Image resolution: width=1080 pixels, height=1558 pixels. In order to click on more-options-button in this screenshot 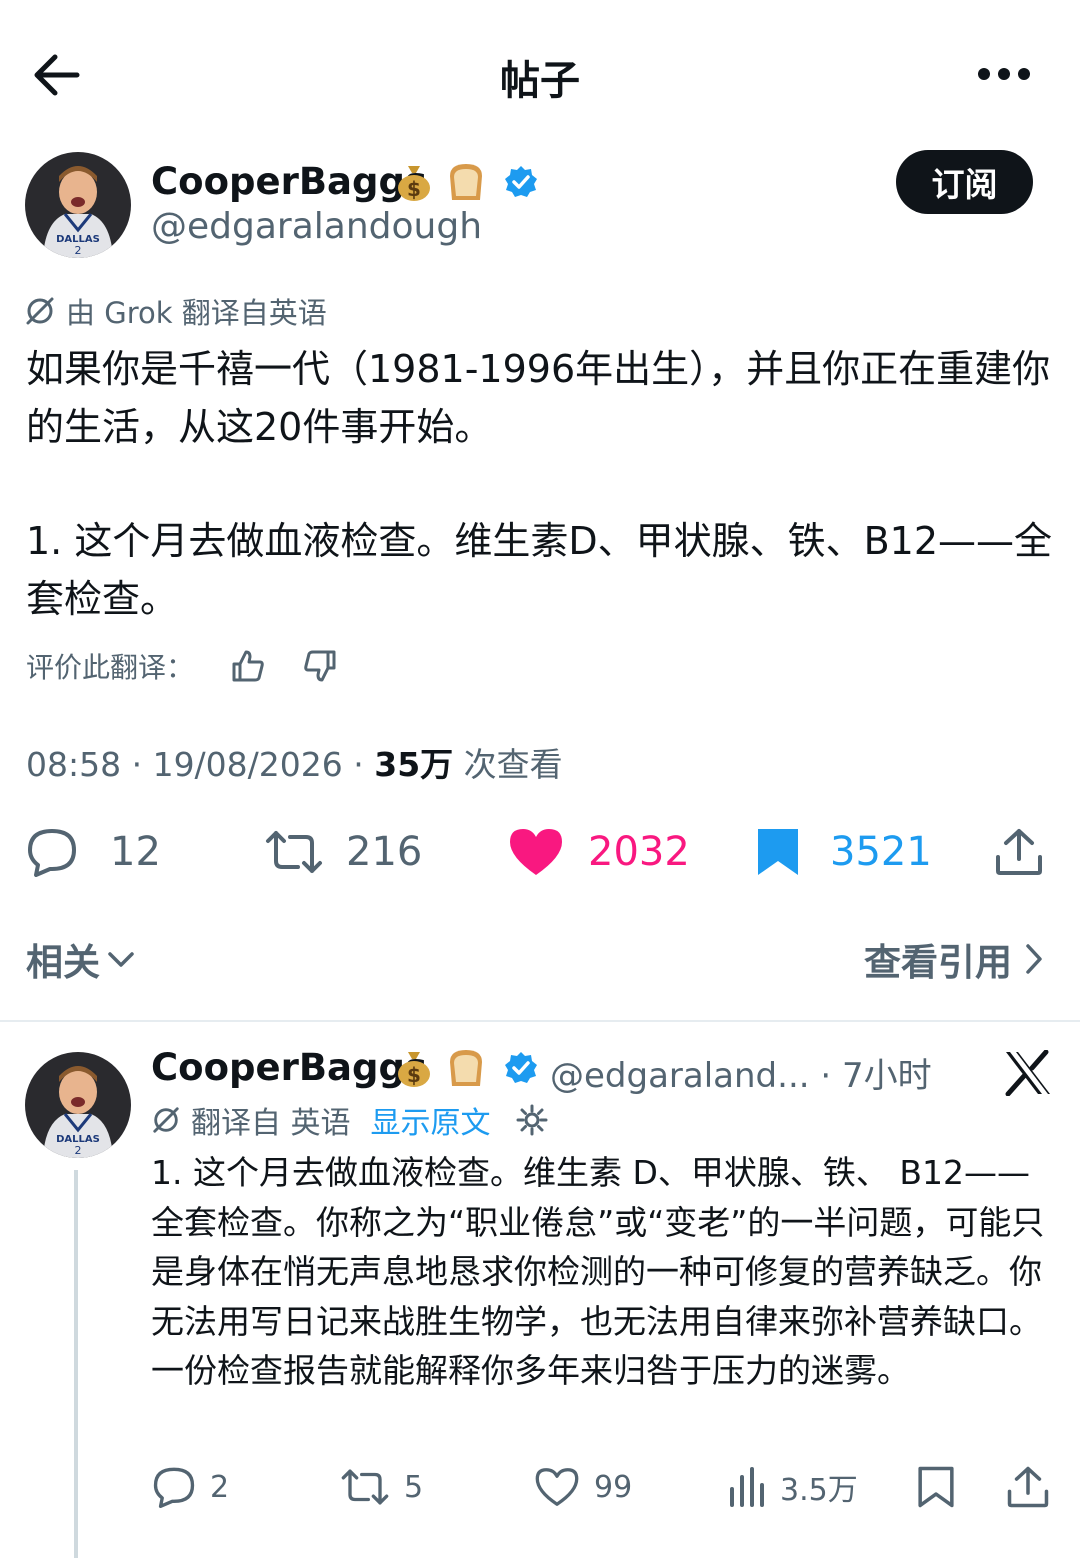, I will do `click(1004, 74)`.